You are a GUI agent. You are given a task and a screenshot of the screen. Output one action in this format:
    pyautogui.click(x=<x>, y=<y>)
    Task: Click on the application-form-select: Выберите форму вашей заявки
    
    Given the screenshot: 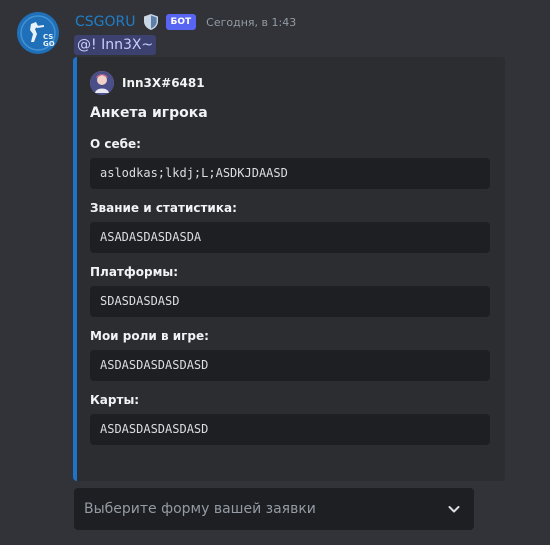 What is the action you would take?
    pyautogui.click(x=274, y=509)
    